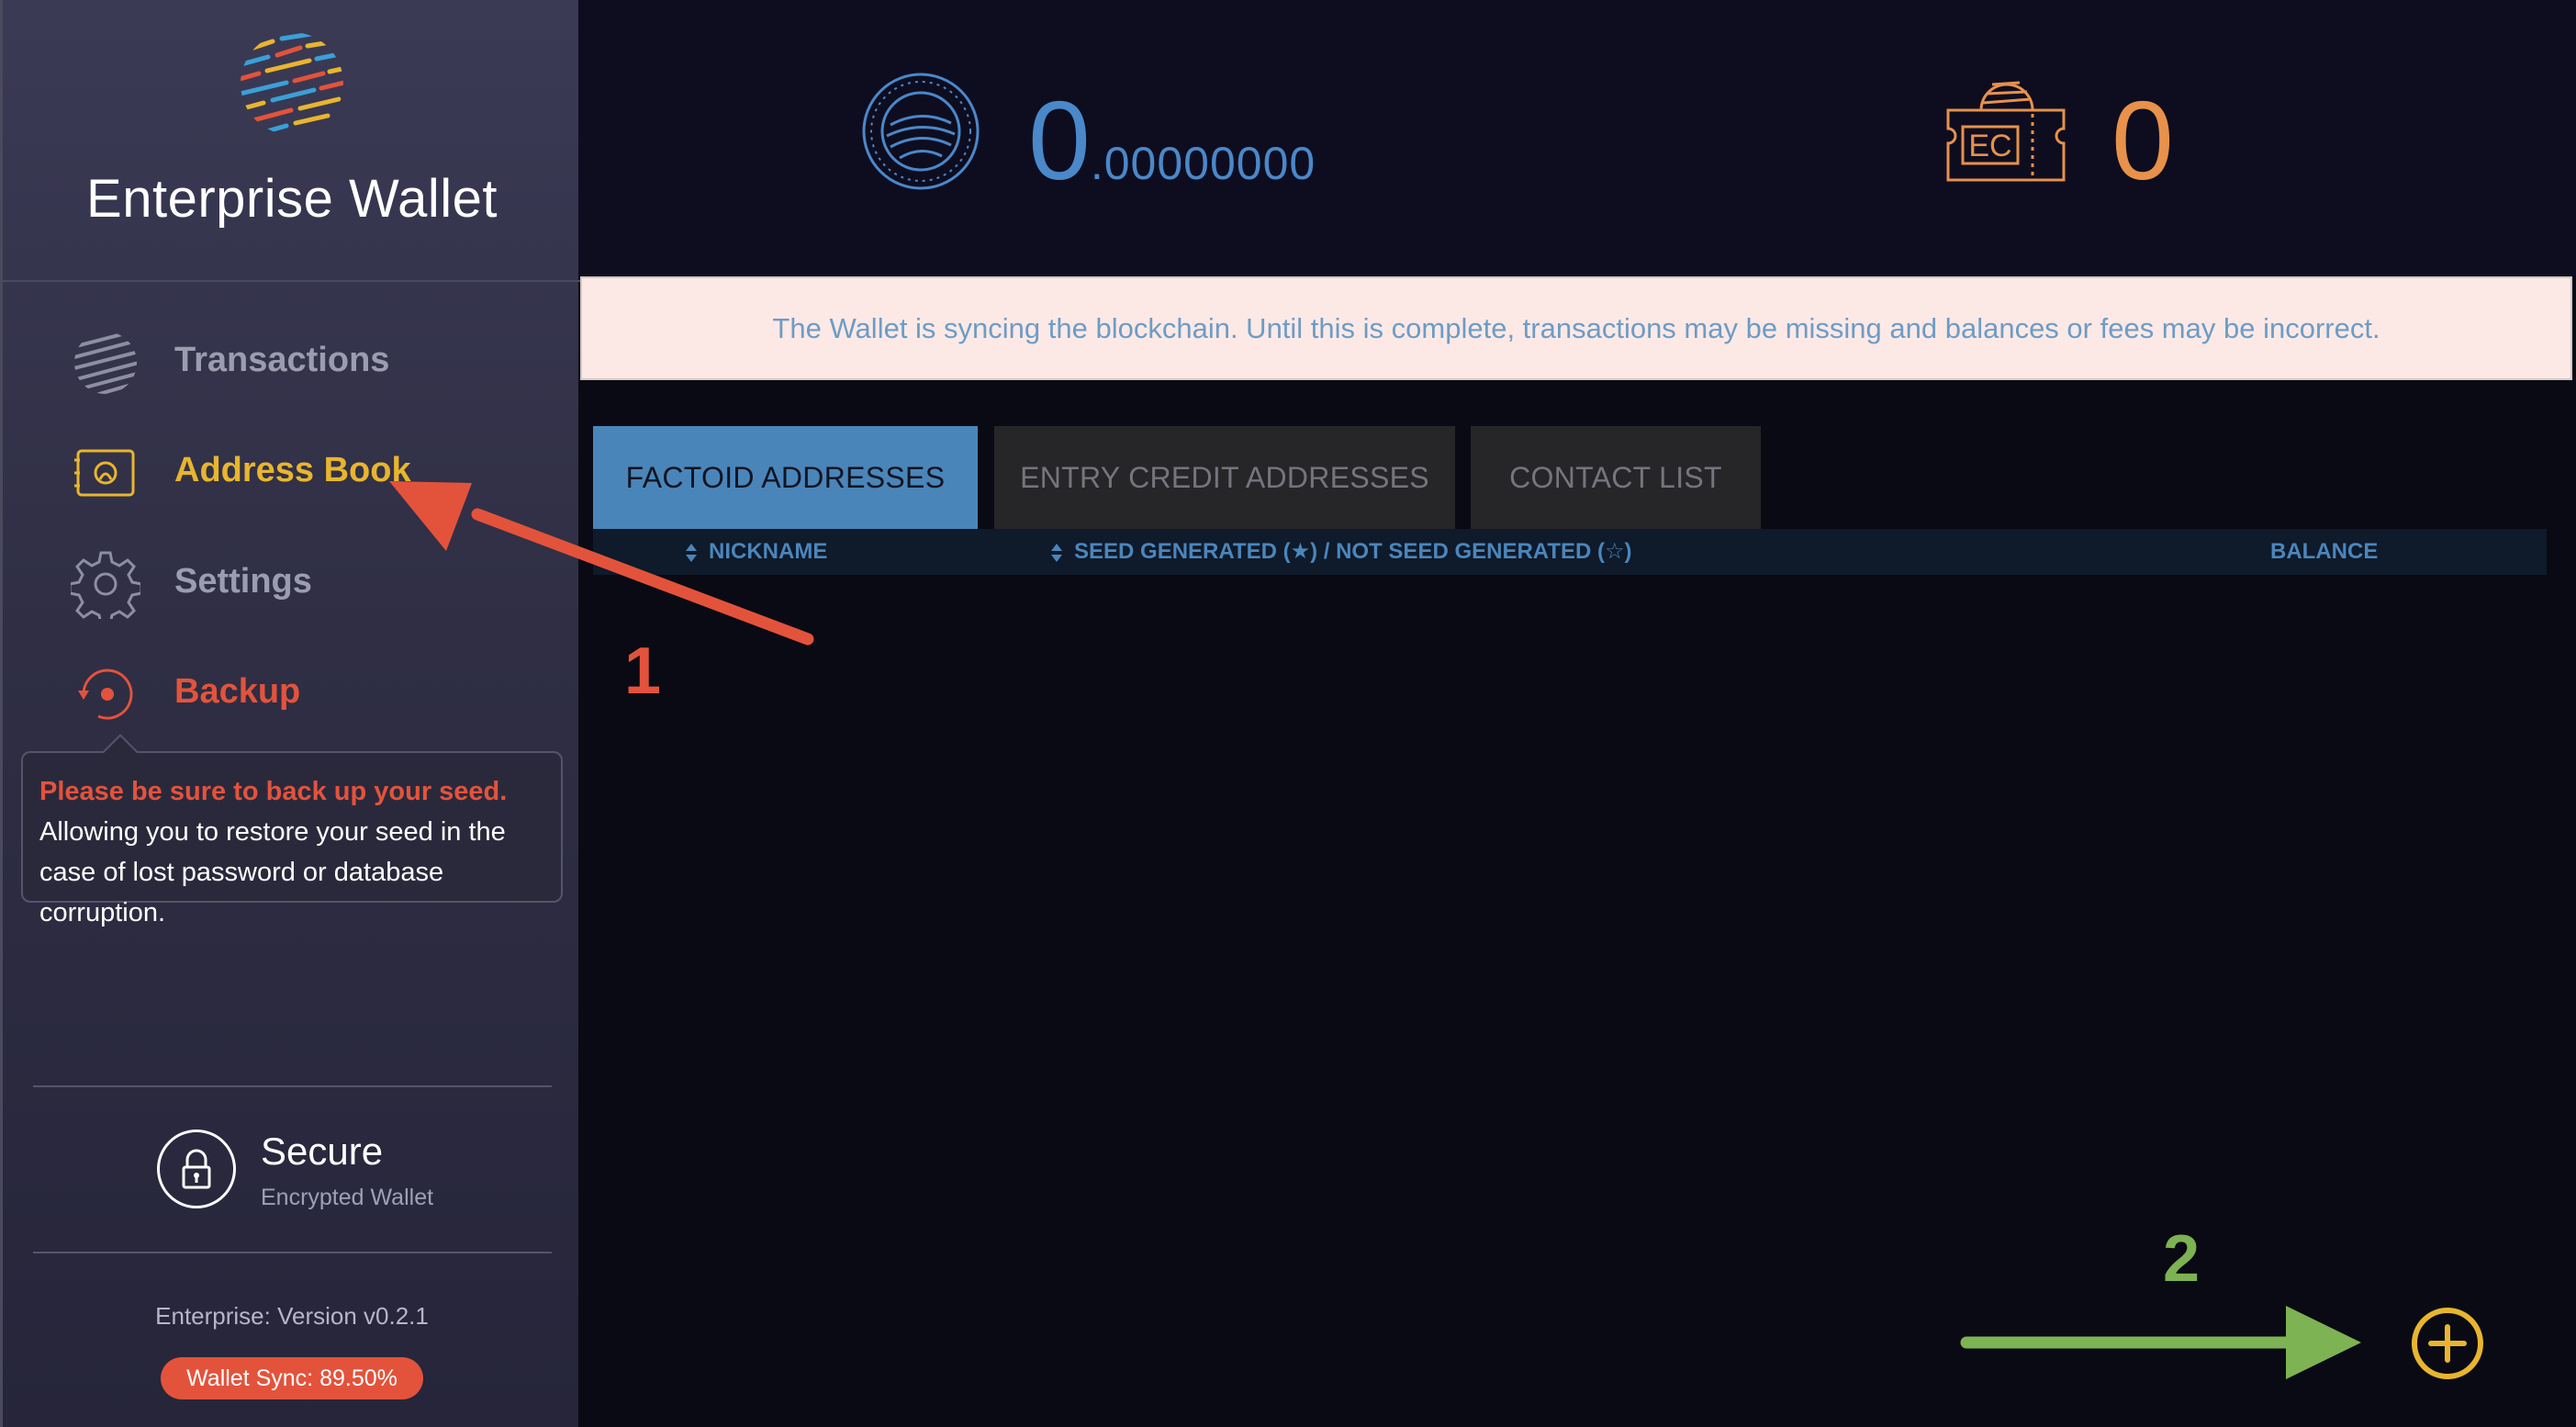 The image size is (2576, 1427). I want to click on secure-subtitle: Encrypted Wallet, so click(347, 1197).